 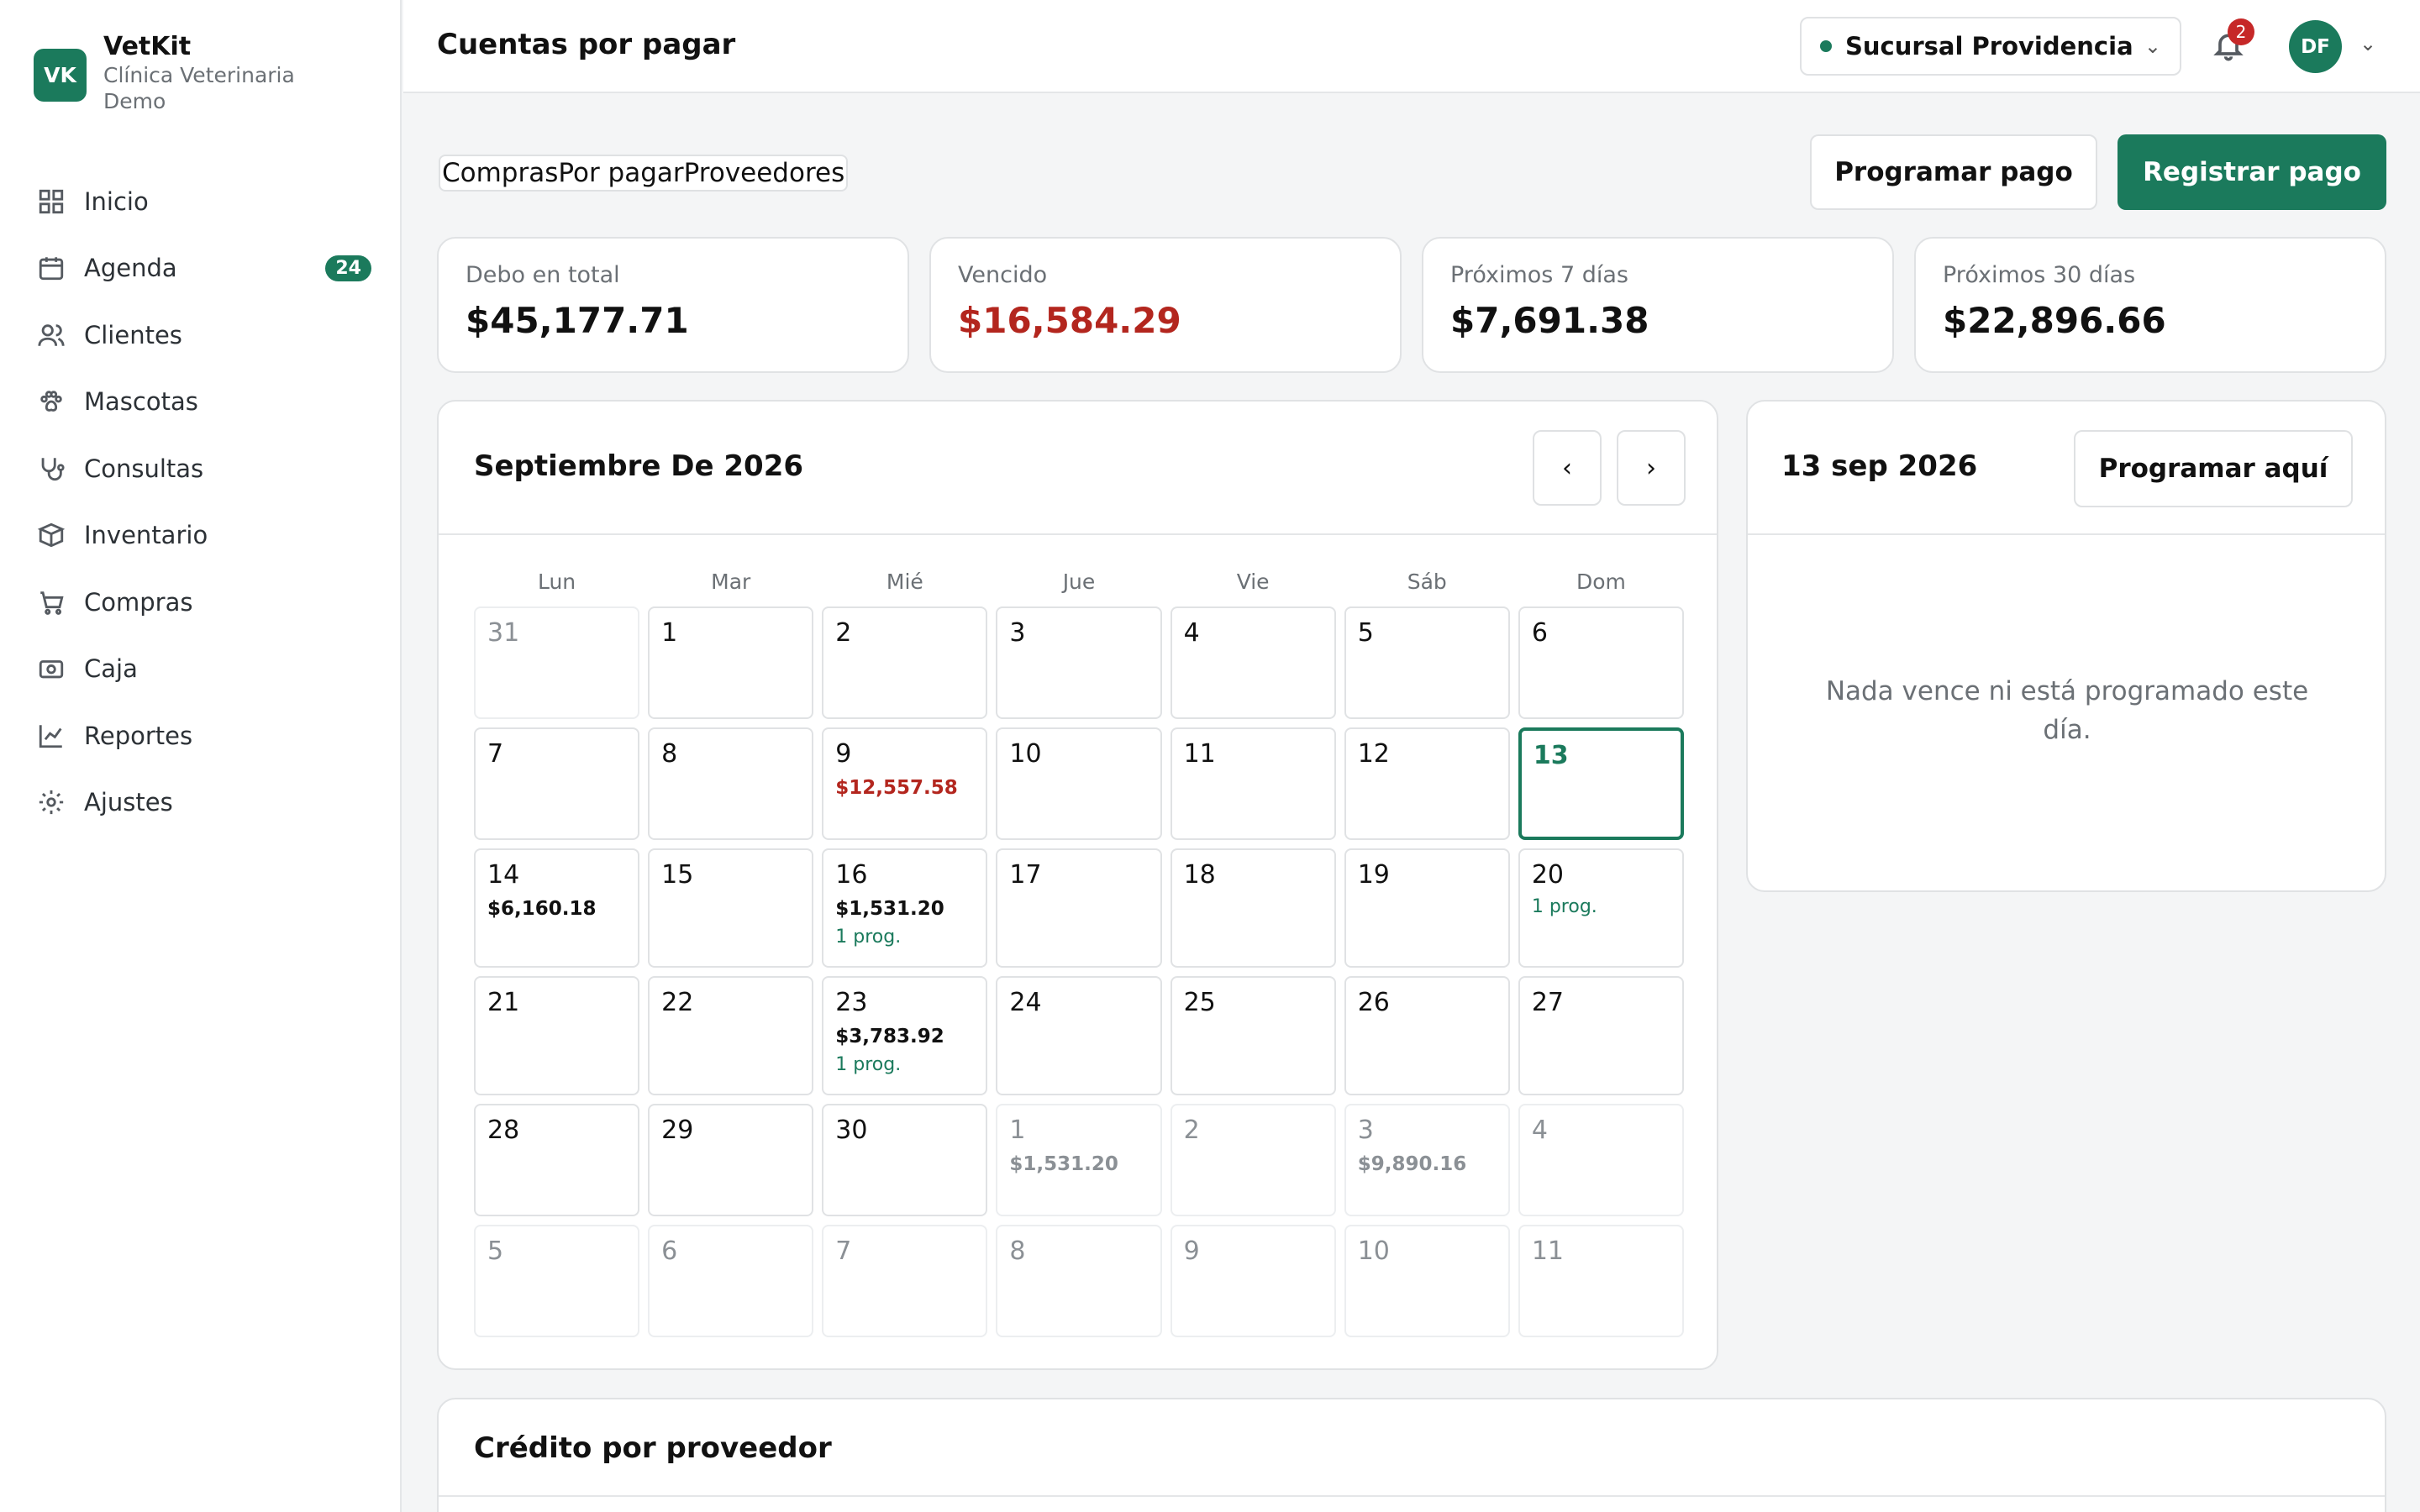 I want to click on tab-proveedores: Proveedores, so click(x=764, y=173).